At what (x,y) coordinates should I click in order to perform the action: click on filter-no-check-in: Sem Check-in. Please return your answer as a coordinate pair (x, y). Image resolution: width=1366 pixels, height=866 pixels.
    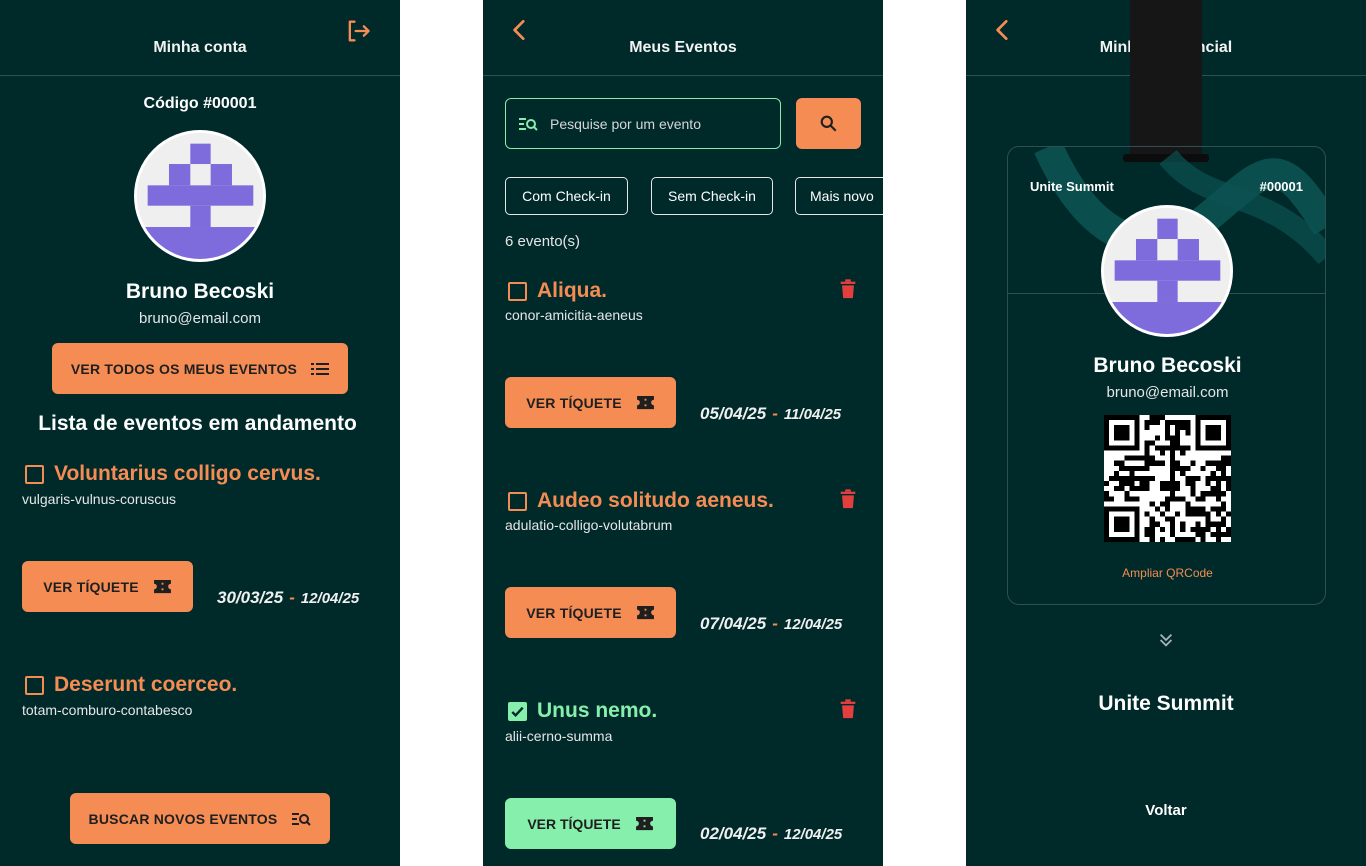
    Looking at the image, I should click on (712, 196).